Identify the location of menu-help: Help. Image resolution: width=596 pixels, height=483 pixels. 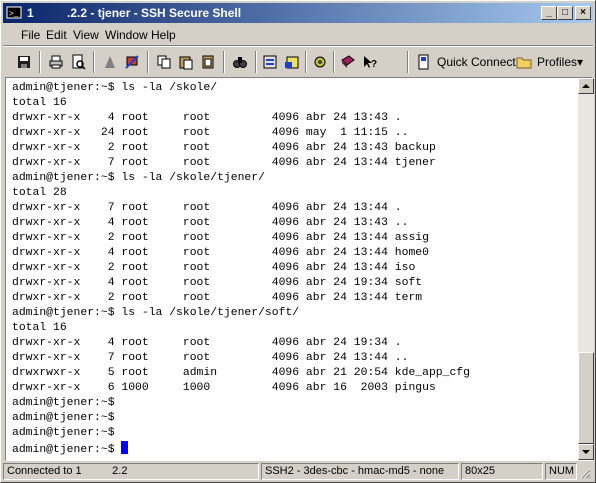
(163, 35).